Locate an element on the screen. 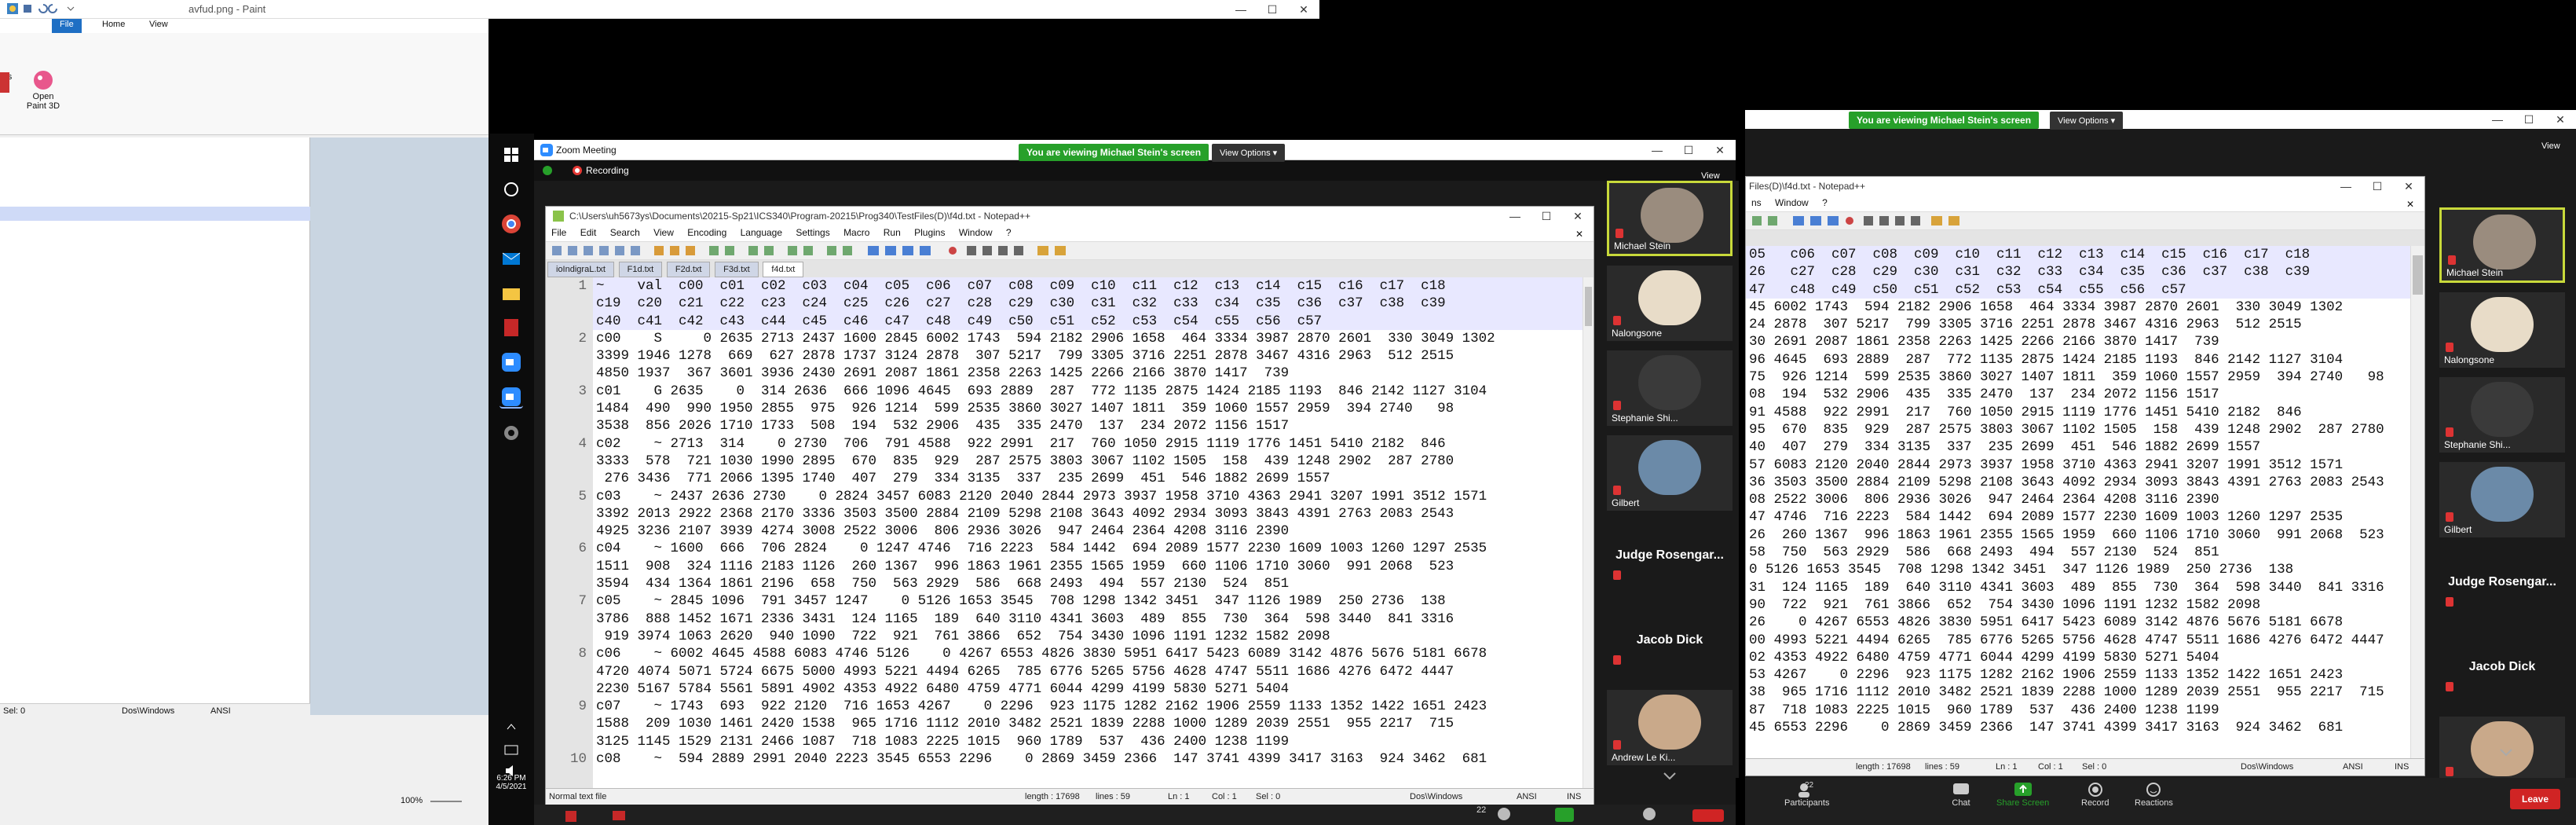 Image resolution: width=2576 pixels, height=825 pixels. menu-run: Run is located at coordinates (892, 233).